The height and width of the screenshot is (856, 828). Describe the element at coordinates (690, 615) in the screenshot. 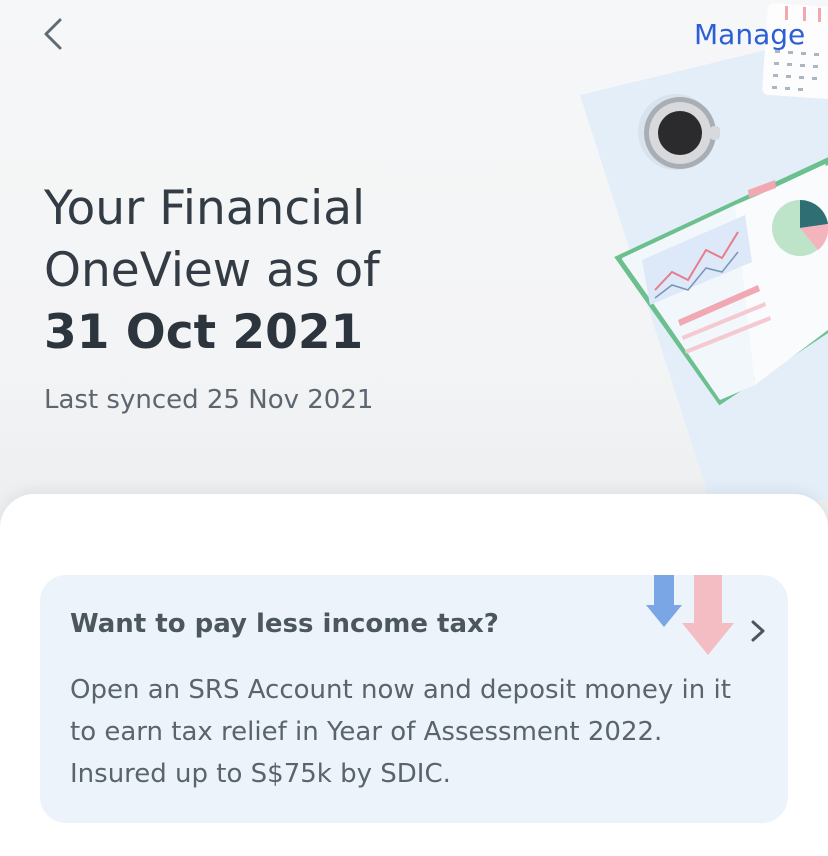

I see `tax-down-arrows-icon` at that location.